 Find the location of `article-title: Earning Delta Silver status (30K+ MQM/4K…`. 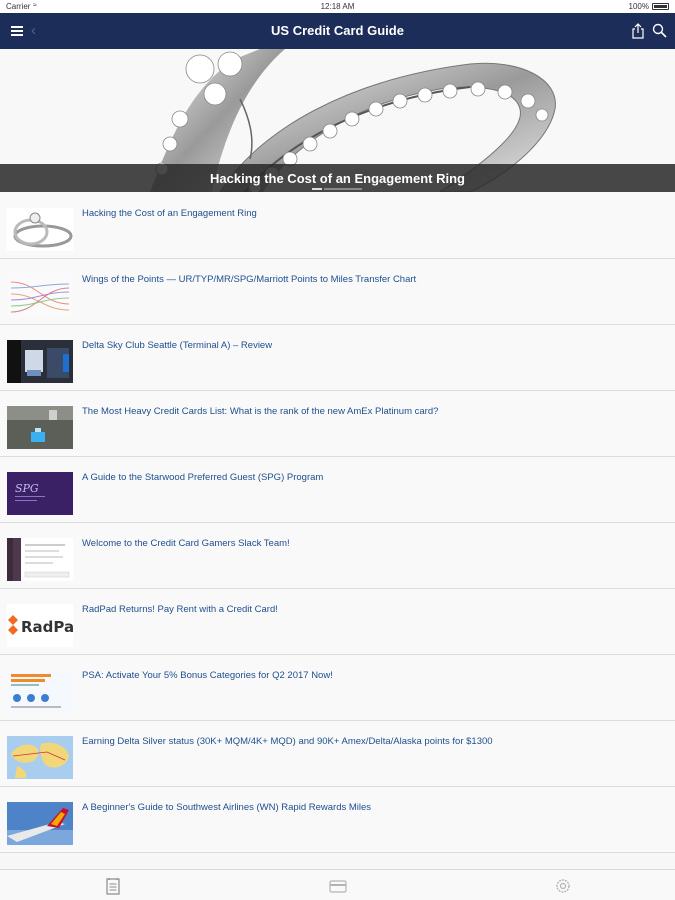

article-title: Earning Delta Silver status (30K+ MQM/4K… is located at coordinates (372, 742).